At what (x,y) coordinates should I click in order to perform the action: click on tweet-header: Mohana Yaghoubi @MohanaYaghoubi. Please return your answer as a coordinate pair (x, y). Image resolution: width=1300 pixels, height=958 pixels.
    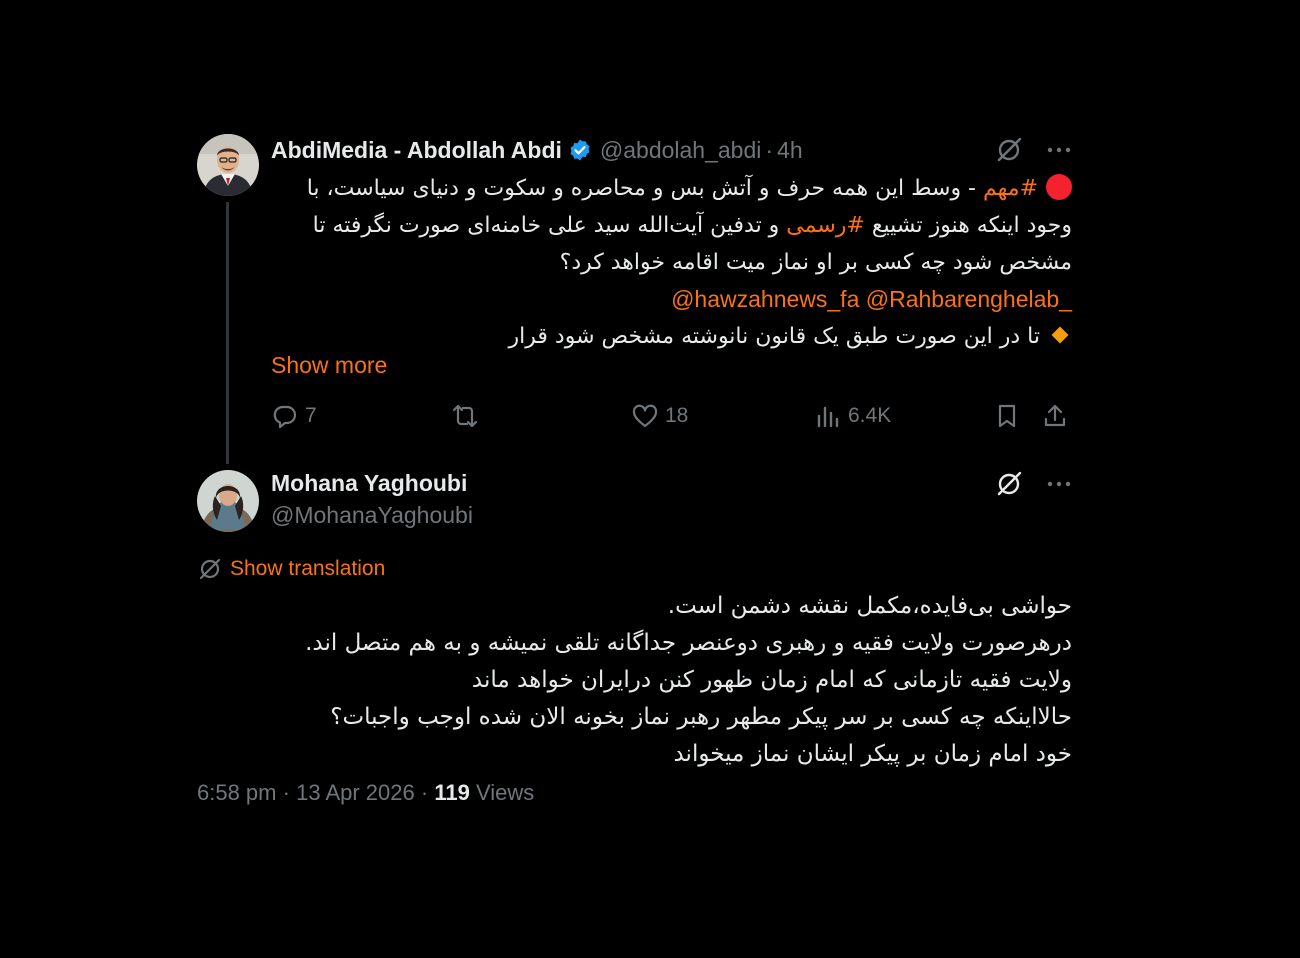
    Looking at the image, I should click on (372, 498).